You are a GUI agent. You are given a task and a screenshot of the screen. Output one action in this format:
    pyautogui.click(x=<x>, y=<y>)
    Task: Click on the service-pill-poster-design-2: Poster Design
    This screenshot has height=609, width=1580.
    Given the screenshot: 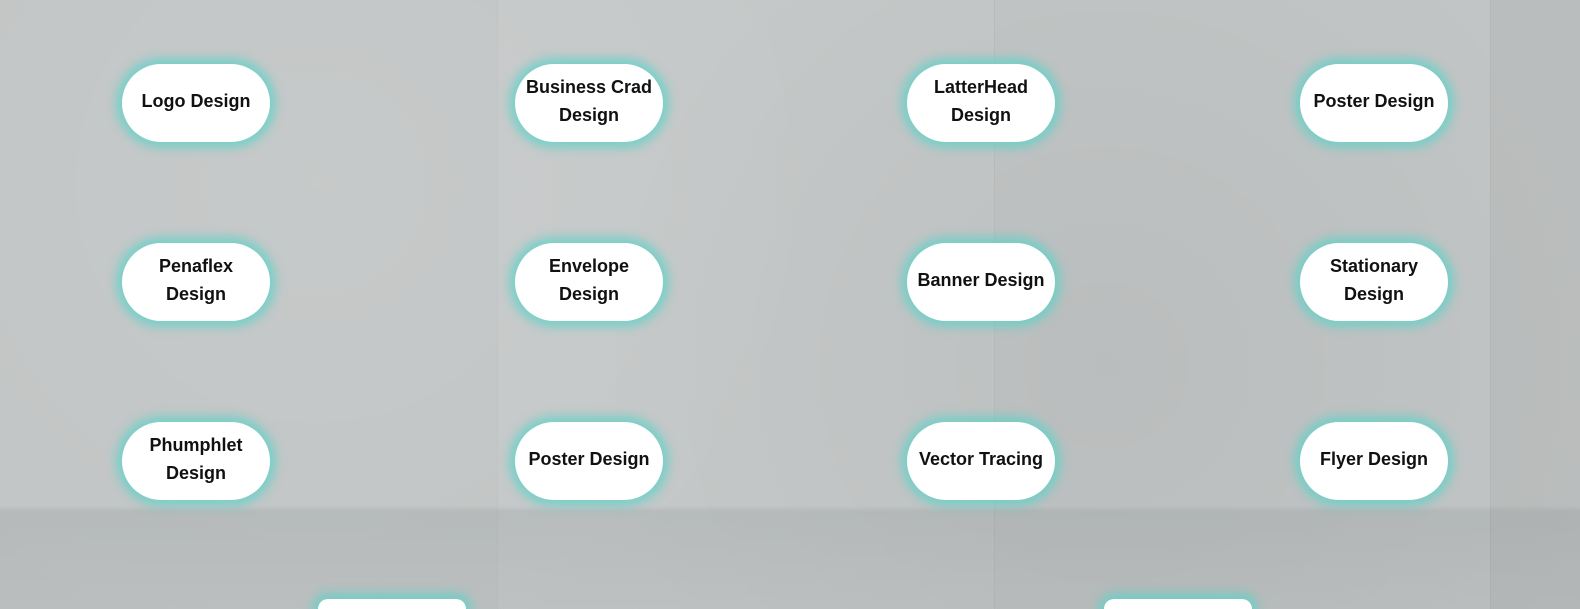 What is the action you would take?
    pyautogui.click(x=589, y=461)
    